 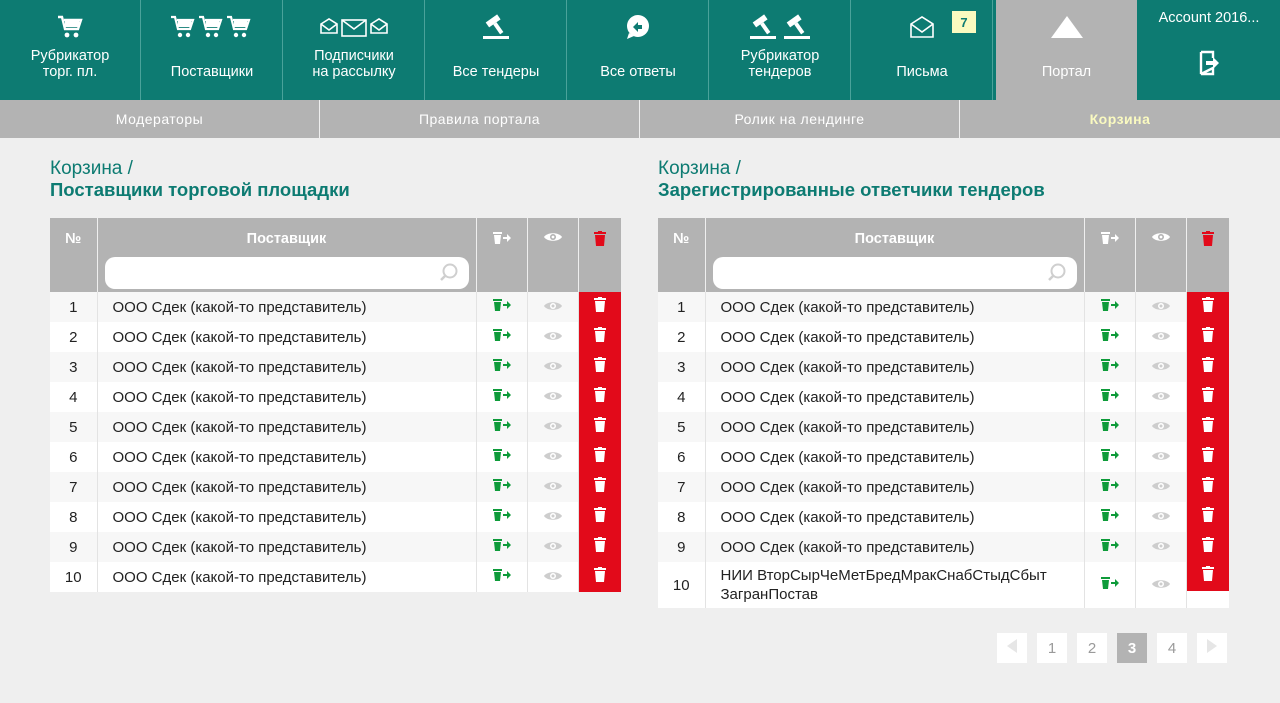 I want to click on pagination-page-1: 1, so click(x=1052, y=648).